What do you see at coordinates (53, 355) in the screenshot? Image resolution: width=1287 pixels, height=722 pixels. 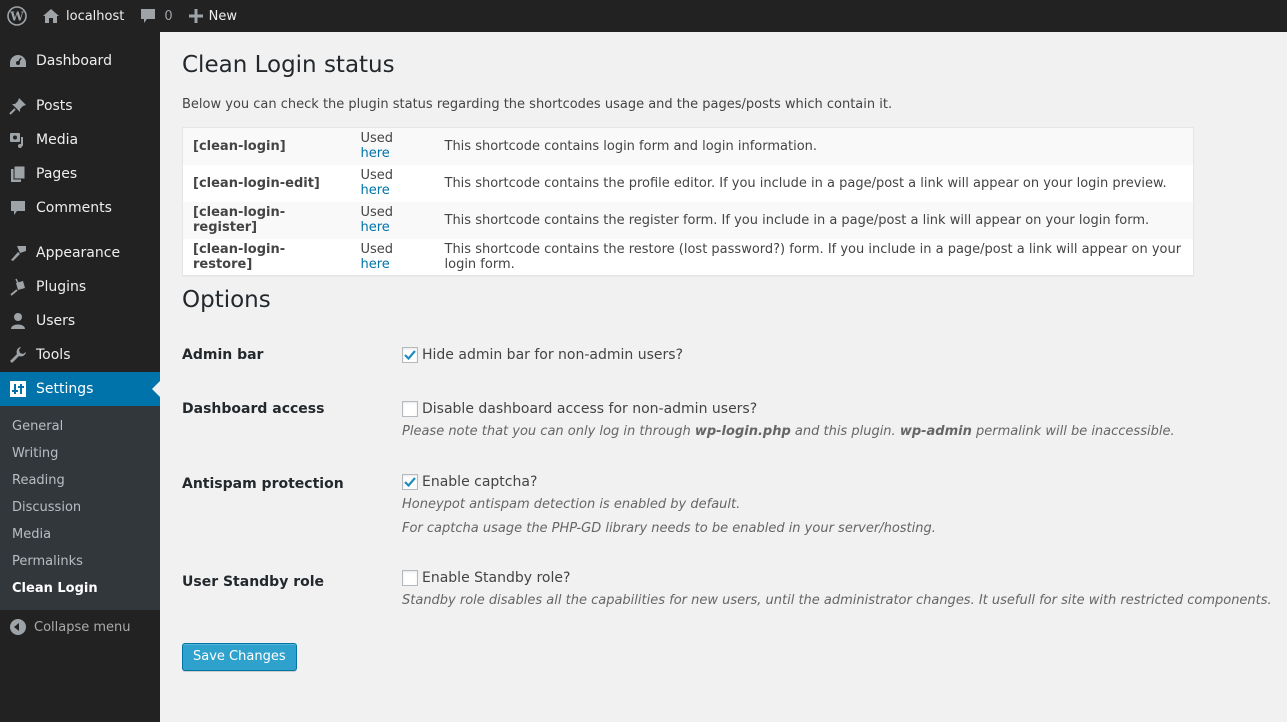 I see `sidebar-item-label: Tools` at bounding box center [53, 355].